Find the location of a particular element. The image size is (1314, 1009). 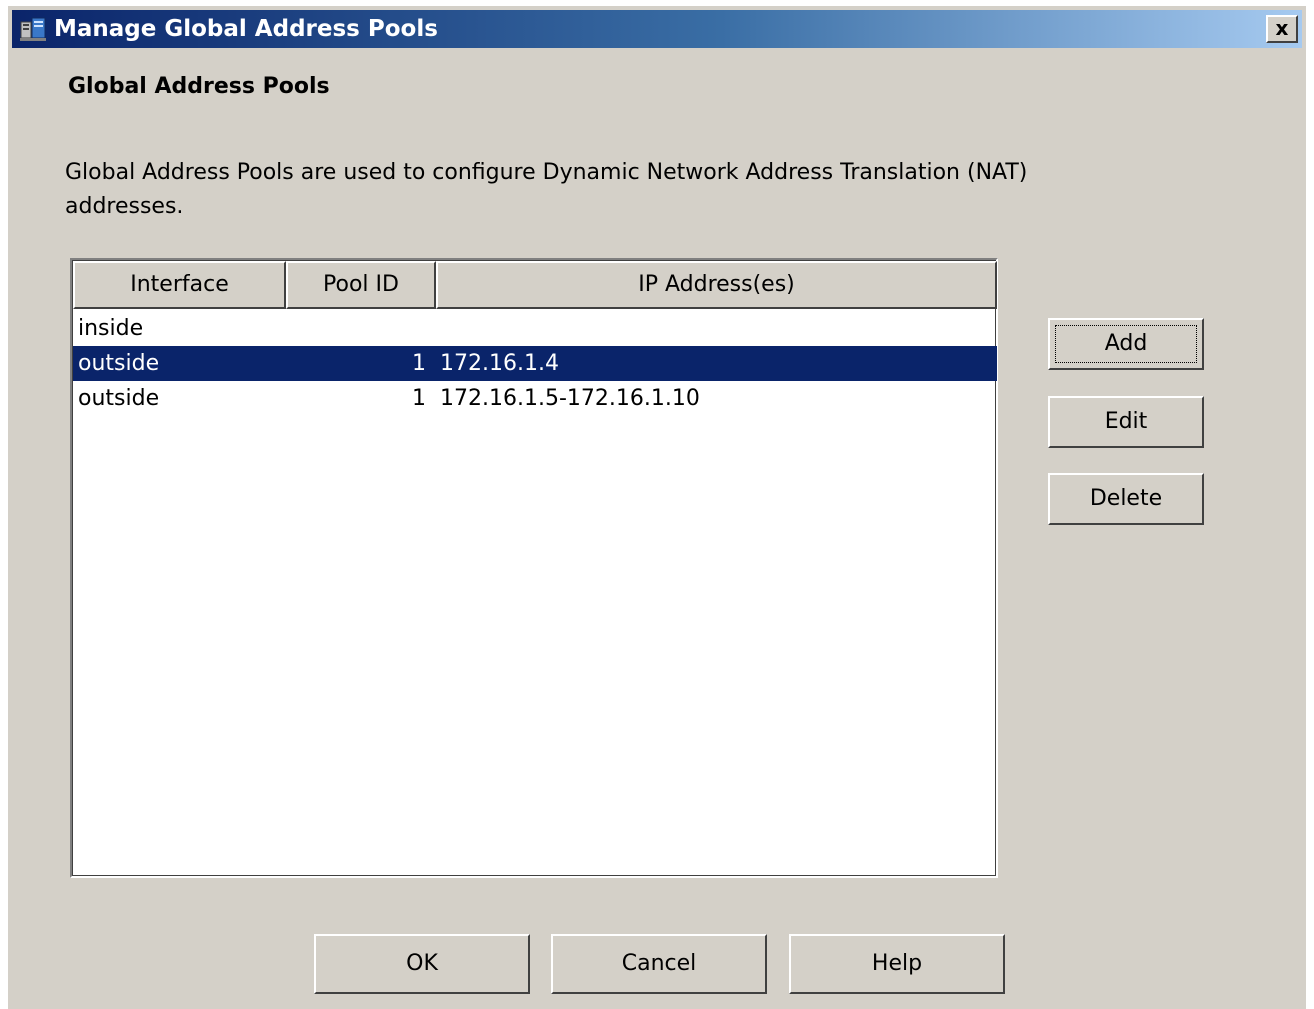

window-title: Manage Global Address Pools is located at coordinates (246, 29).